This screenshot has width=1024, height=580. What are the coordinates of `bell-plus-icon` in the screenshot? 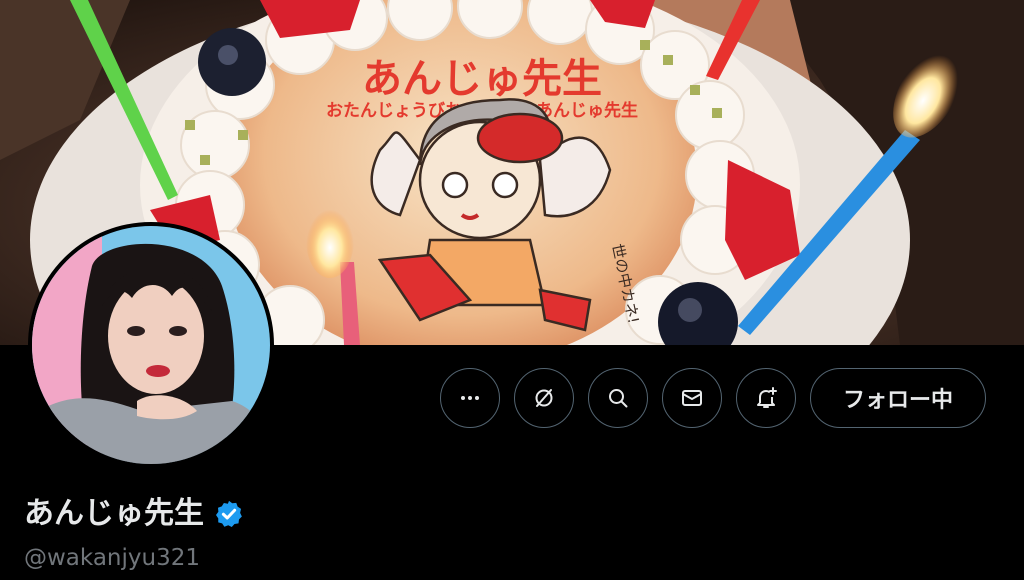 It's located at (766, 397).